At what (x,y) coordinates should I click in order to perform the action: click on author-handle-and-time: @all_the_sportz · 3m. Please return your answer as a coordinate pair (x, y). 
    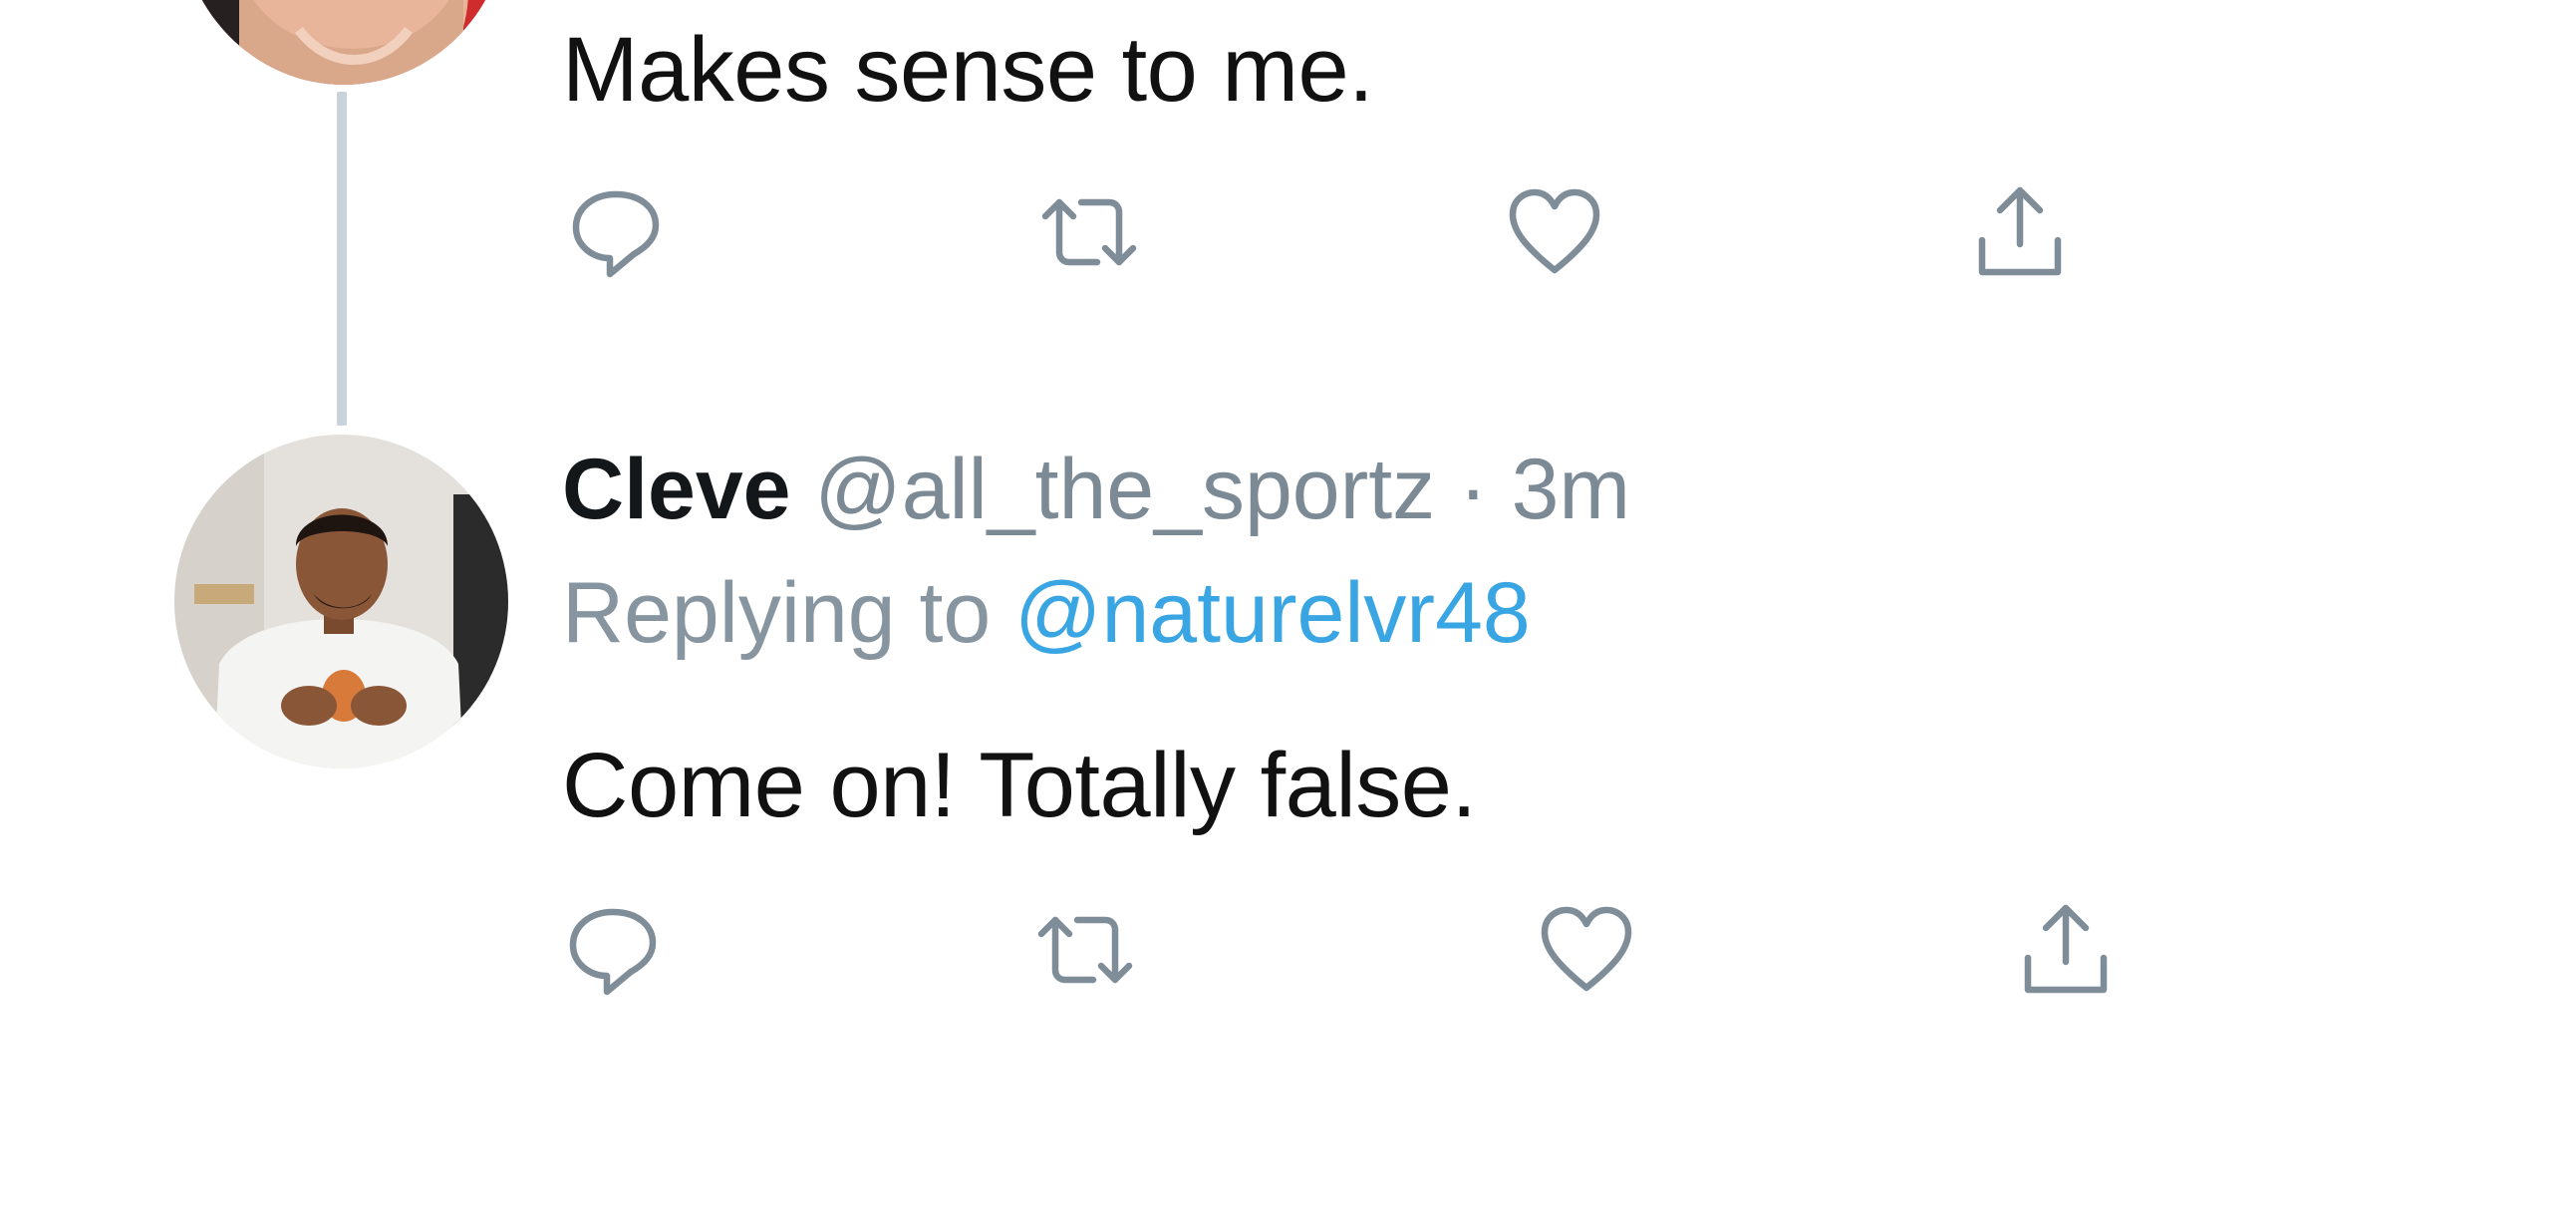
    Looking at the image, I should click on (1222, 489).